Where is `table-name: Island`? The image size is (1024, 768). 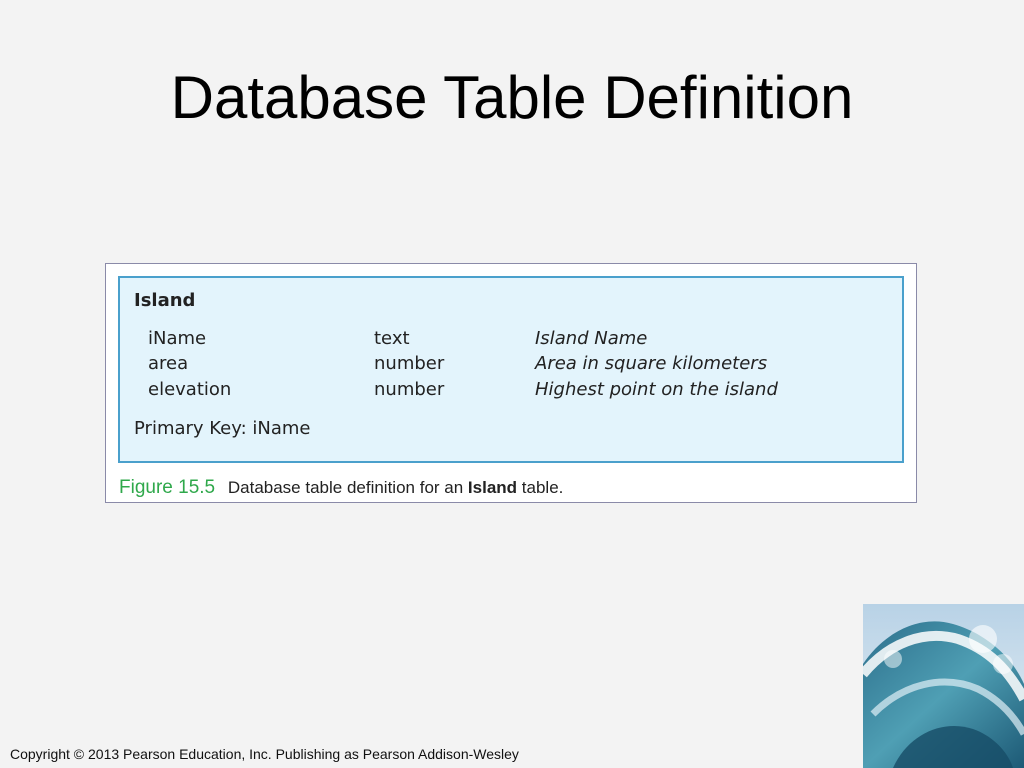 table-name: Island is located at coordinates (165, 300).